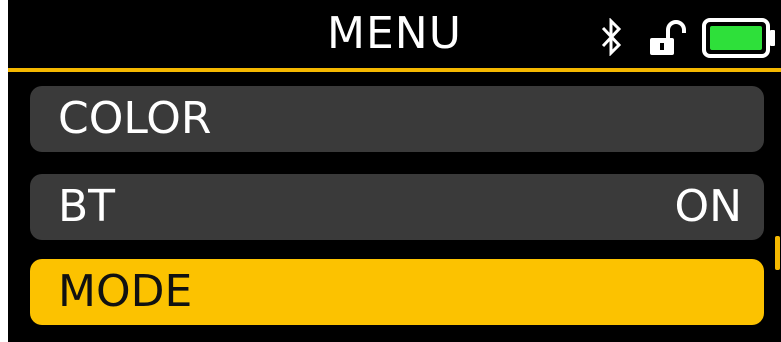 This screenshot has width=781, height=342. What do you see at coordinates (87, 206) in the screenshot?
I see `menu-item-label: BT` at bounding box center [87, 206].